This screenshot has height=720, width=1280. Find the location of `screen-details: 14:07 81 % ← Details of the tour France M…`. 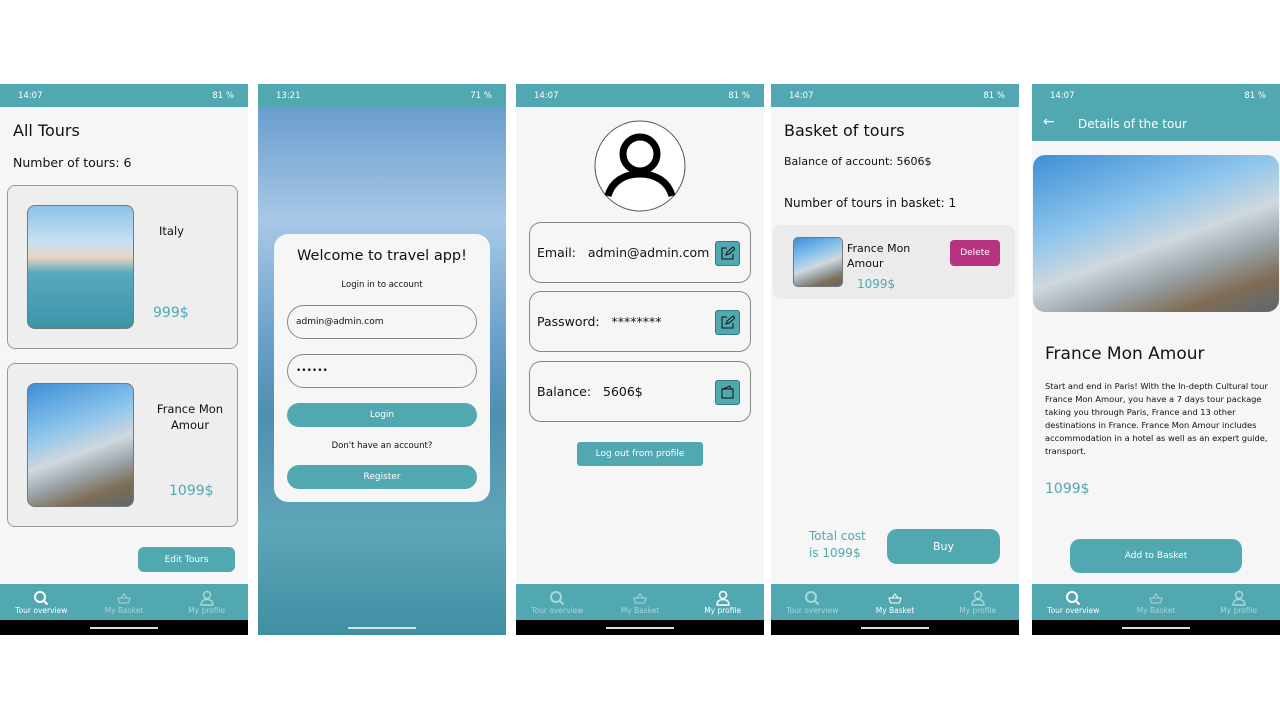

screen-details: 14:07 81 % ← Details of the tour France M… is located at coordinates (1156, 359).